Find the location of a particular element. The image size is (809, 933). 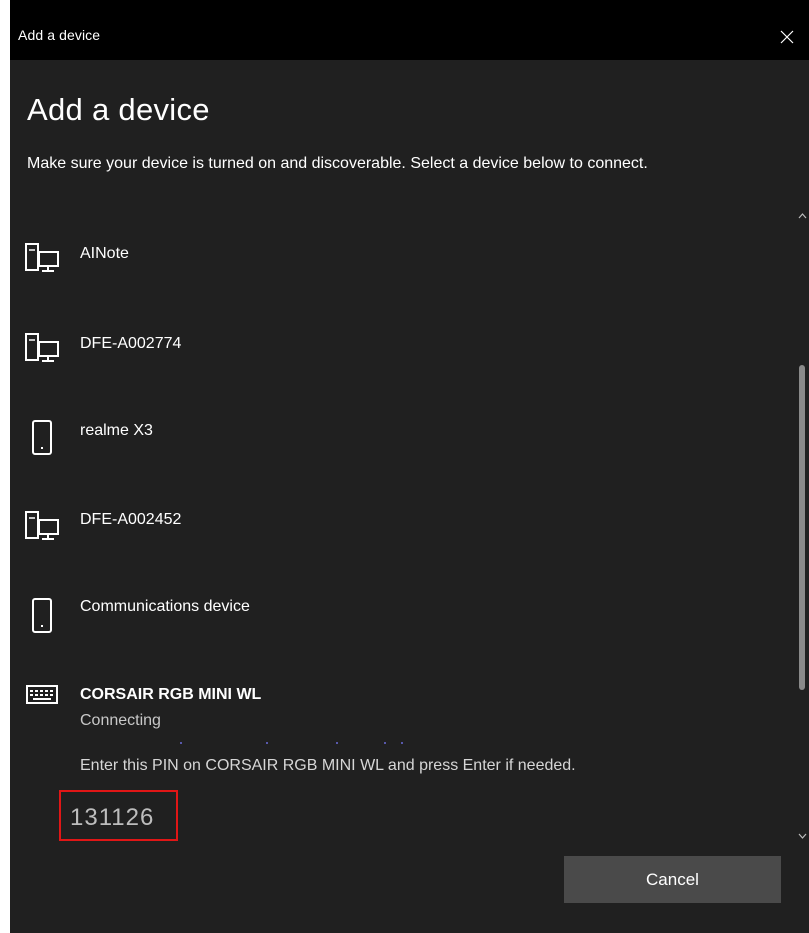

close-icon is located at coordinates (787, 37).